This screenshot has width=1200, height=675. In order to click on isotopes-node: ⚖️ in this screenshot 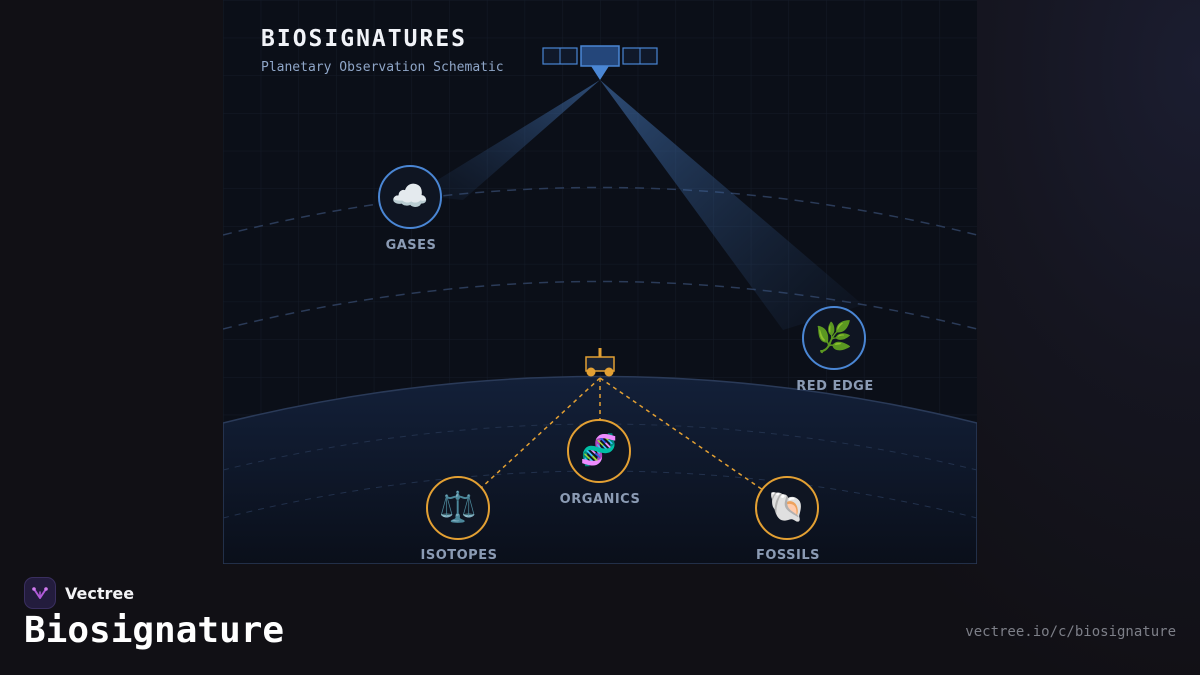, I will do `click(458, 508)`.